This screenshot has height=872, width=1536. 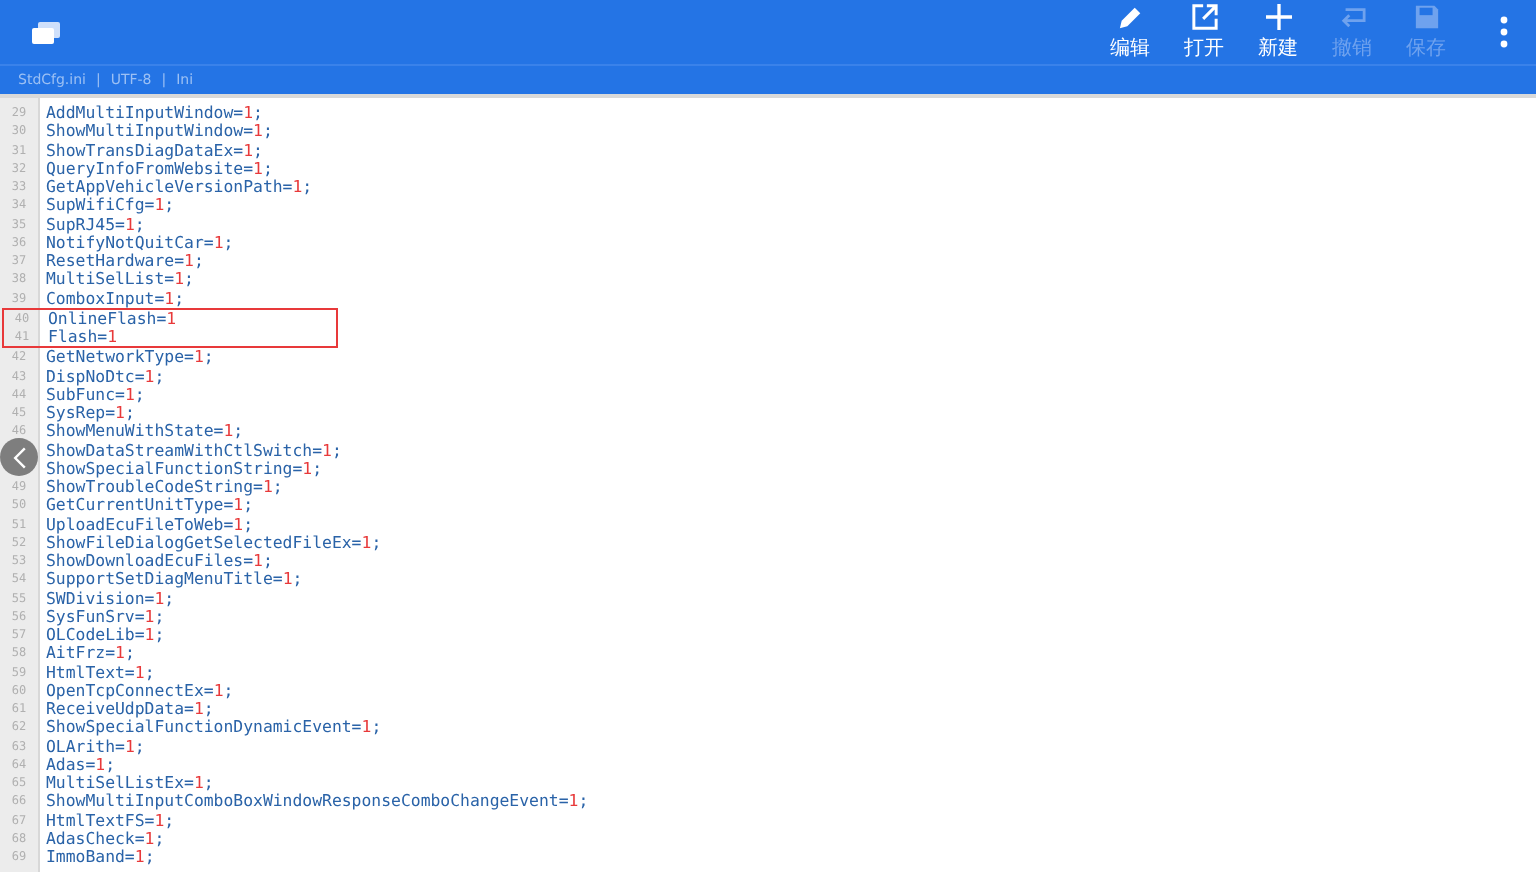 What do you see at coordinates (124, 261) in the screenshot?
I see `code-line: ResetHardware=1;` at bounding box center [124, 261].